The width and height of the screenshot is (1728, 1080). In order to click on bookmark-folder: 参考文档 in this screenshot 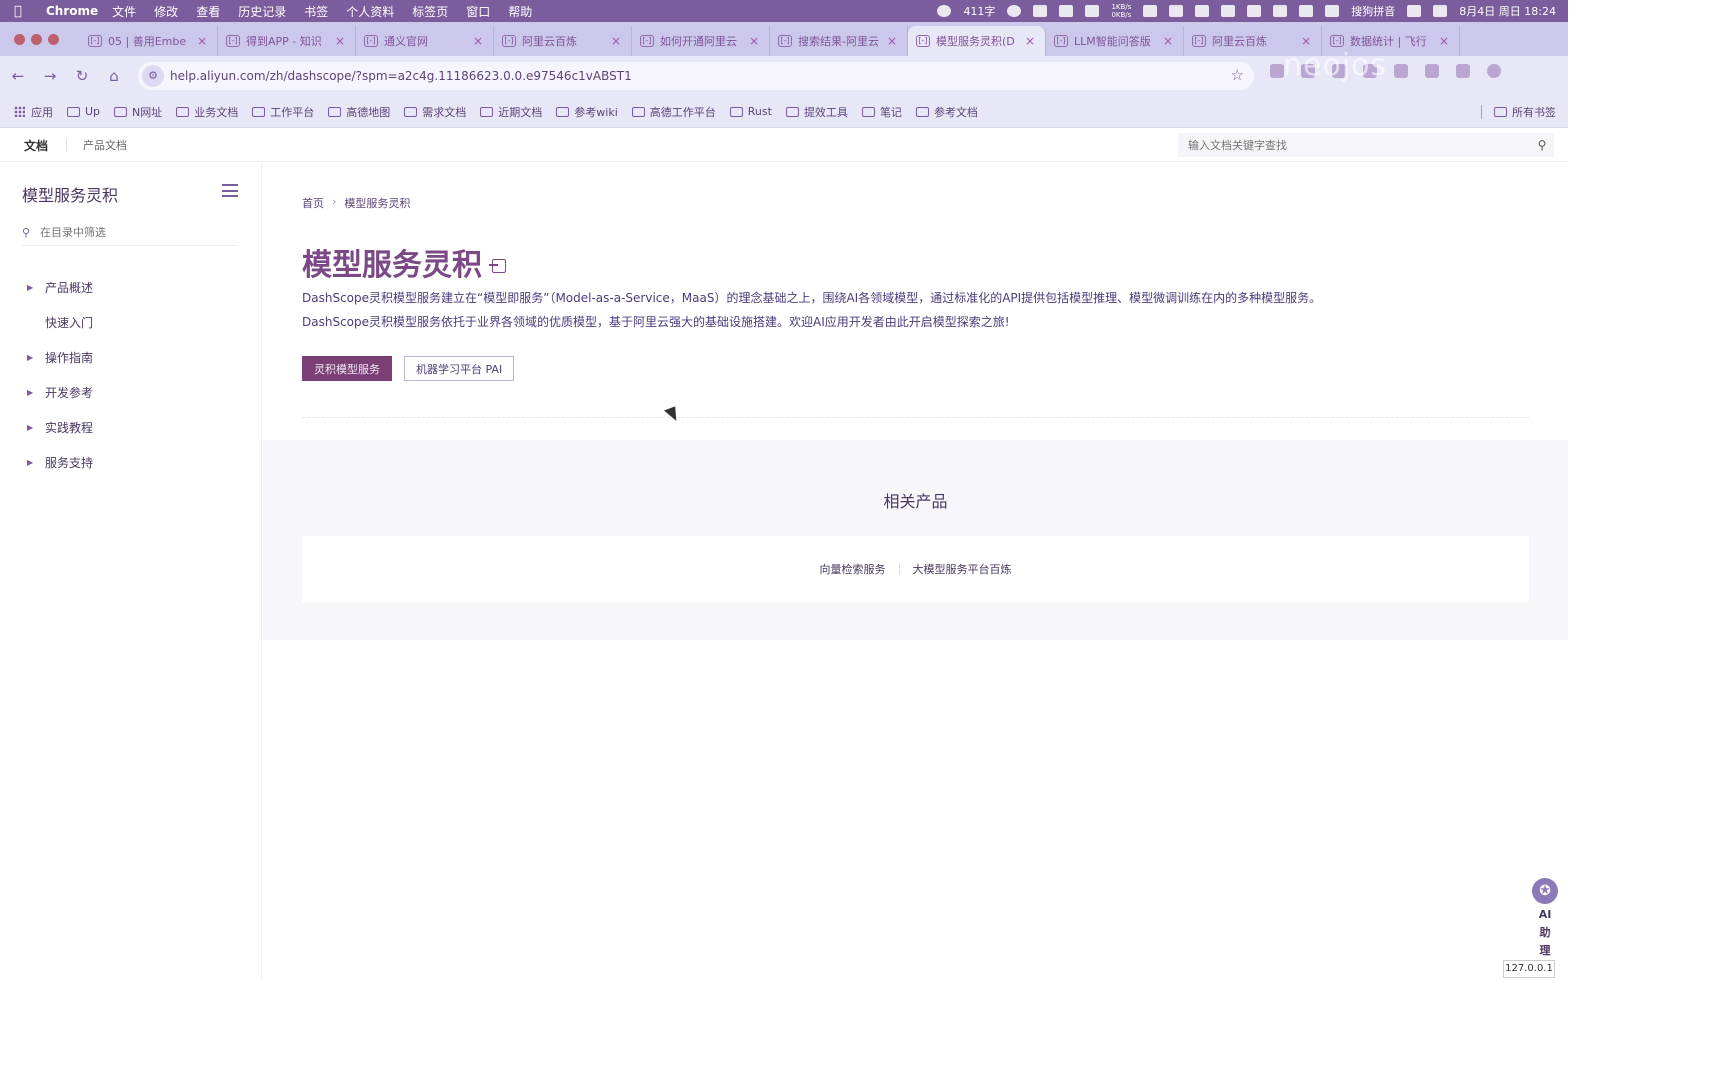, I will do `click(946, 112)`.